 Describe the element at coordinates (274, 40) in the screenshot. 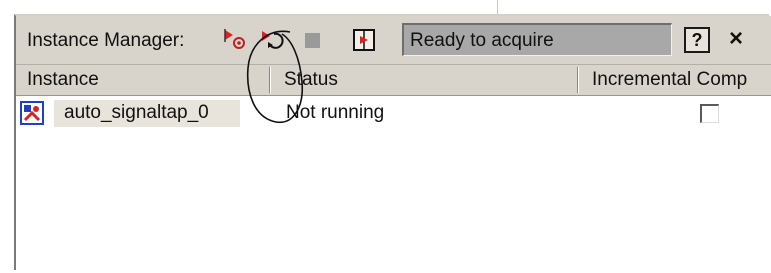

I see `autorun-analysis-icon` at that location.